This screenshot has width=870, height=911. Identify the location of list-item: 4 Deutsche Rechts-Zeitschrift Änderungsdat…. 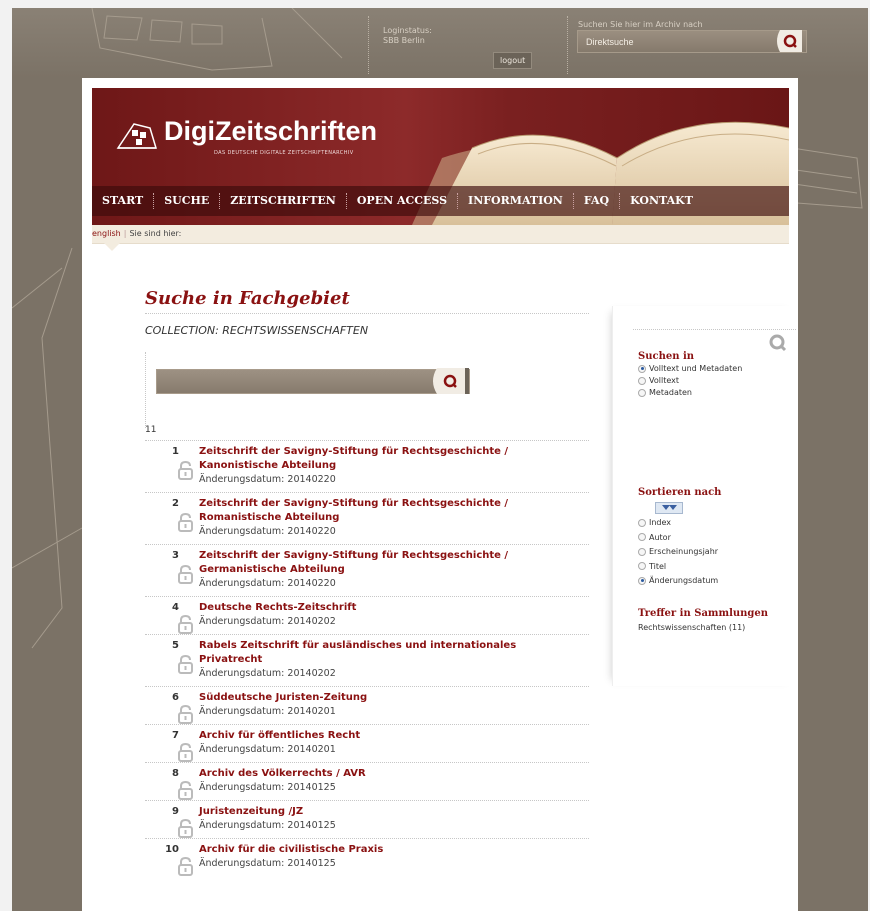
(367, 615).